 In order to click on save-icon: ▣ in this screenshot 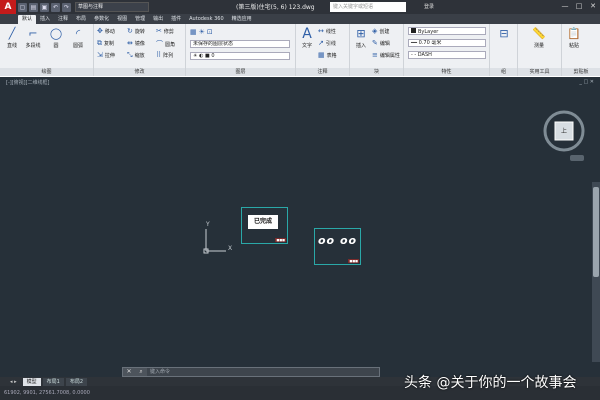, I will do `click(44, 7)`.